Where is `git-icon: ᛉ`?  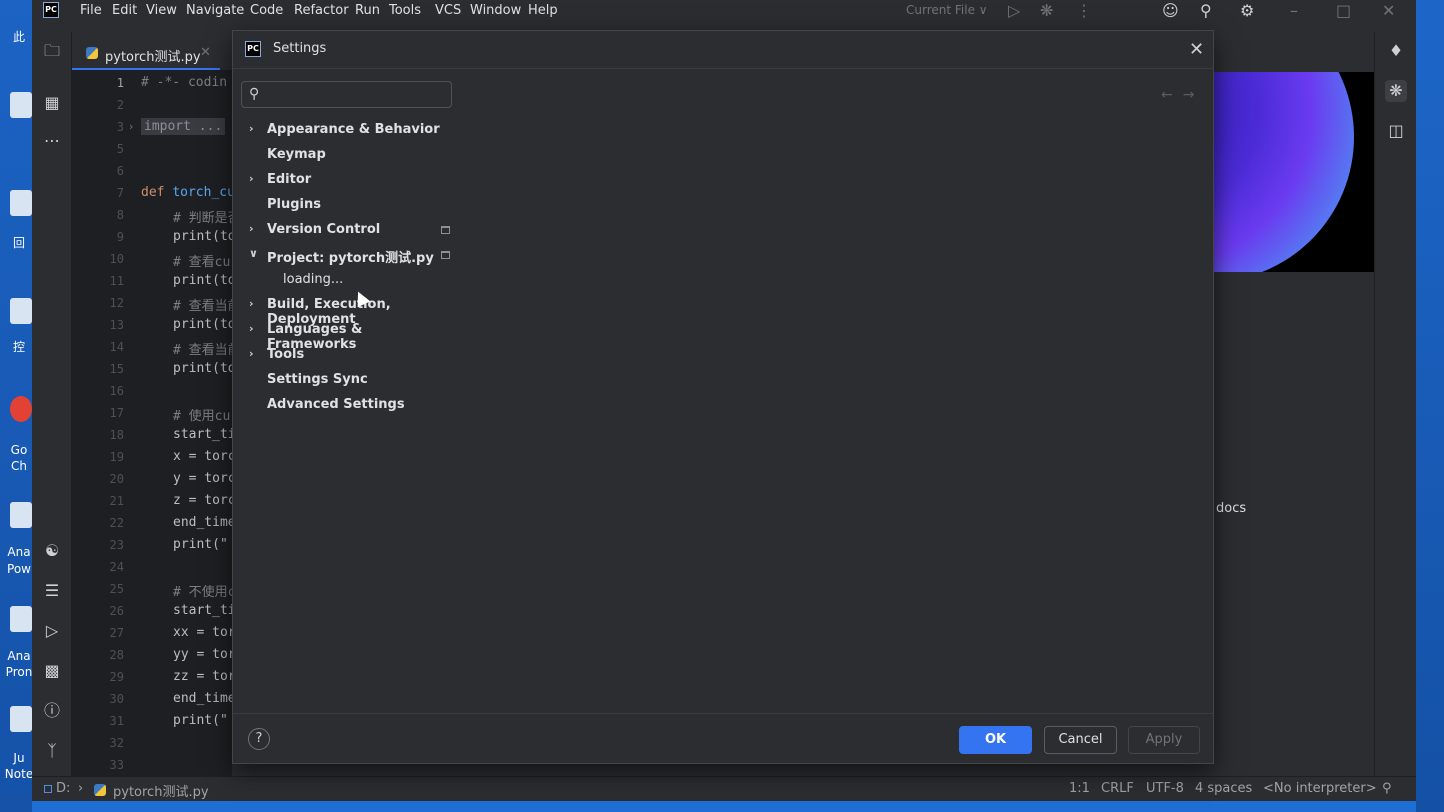
git-icon: ᛉ is located at coordinates (52, 751).